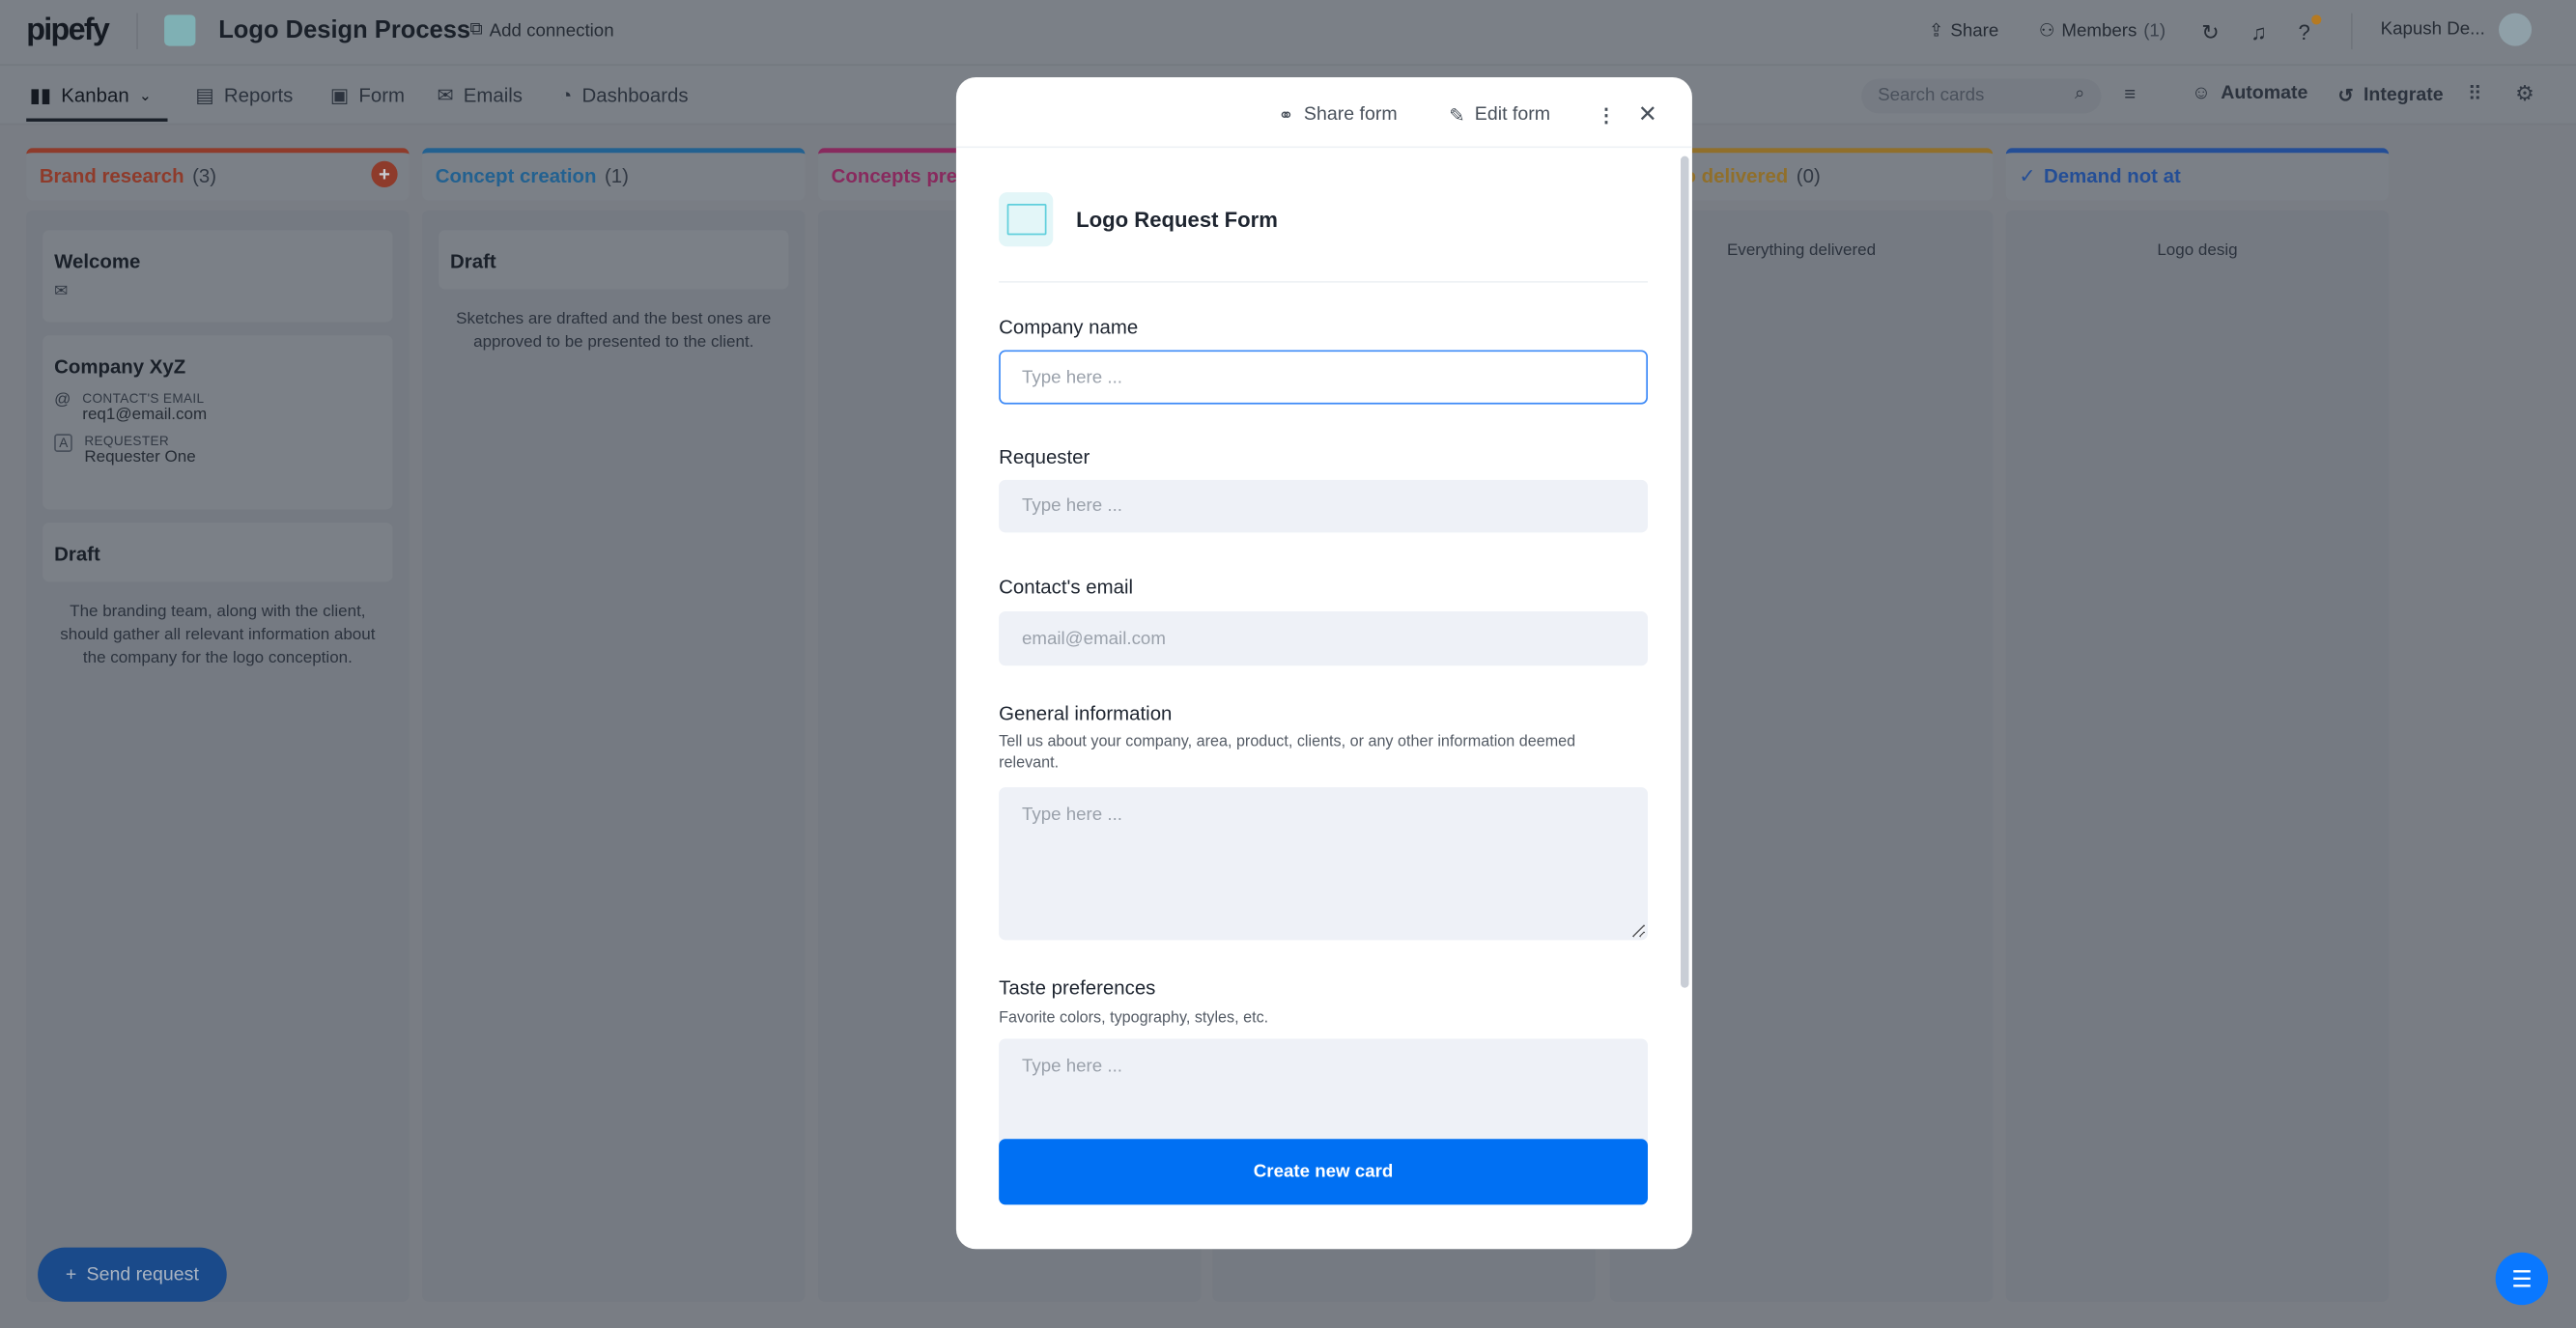  What do you see at coordinates (1324, 378) in the screenshot?
I see `company-name-input` at bounding box center [1324, 378].